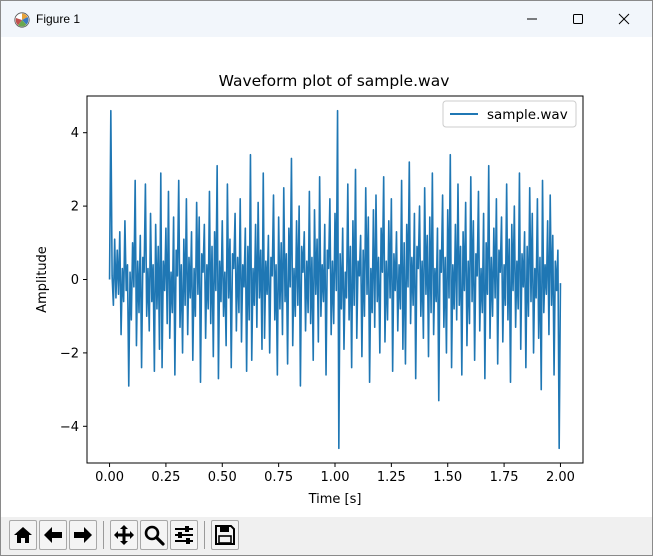 The height and width of the screenshot is (556, 653). Describe the element at coordinates (560, 477) in the screenshot. I see `x-tick-label: 2.00` at that location.